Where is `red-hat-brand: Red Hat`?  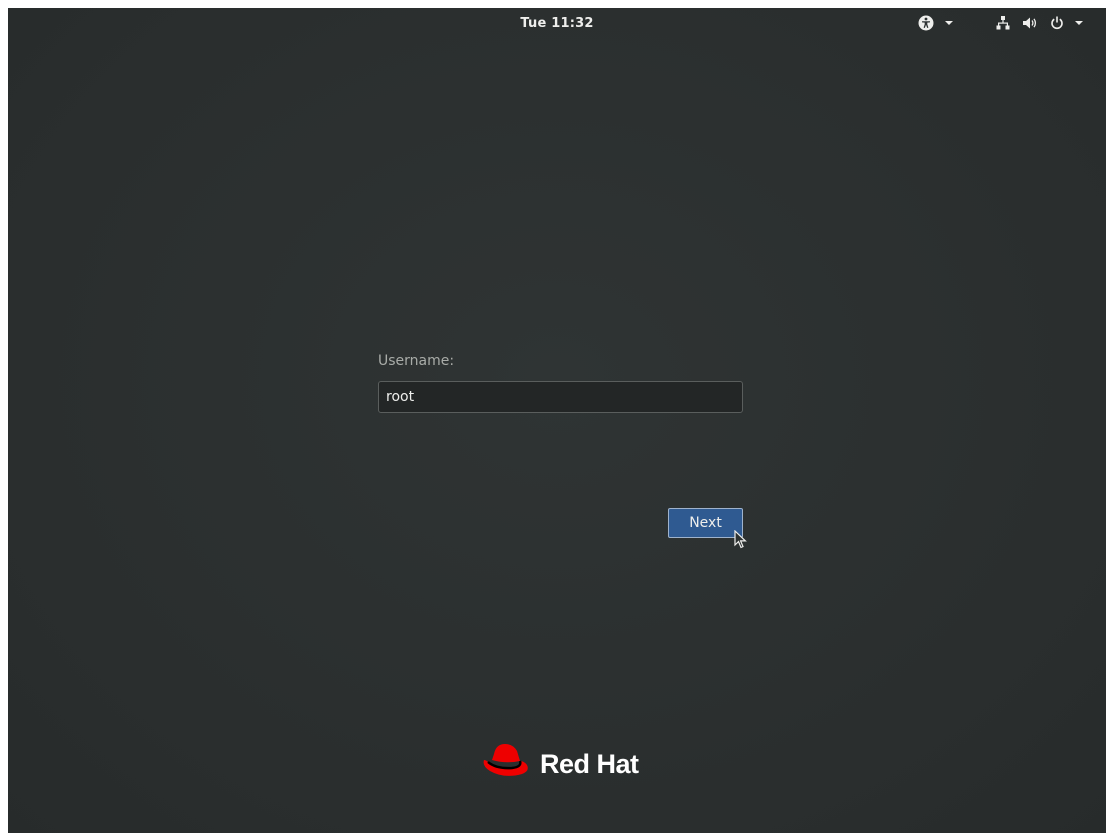
red-hat-brand: Red Hat is located at coordinates (558, 764).